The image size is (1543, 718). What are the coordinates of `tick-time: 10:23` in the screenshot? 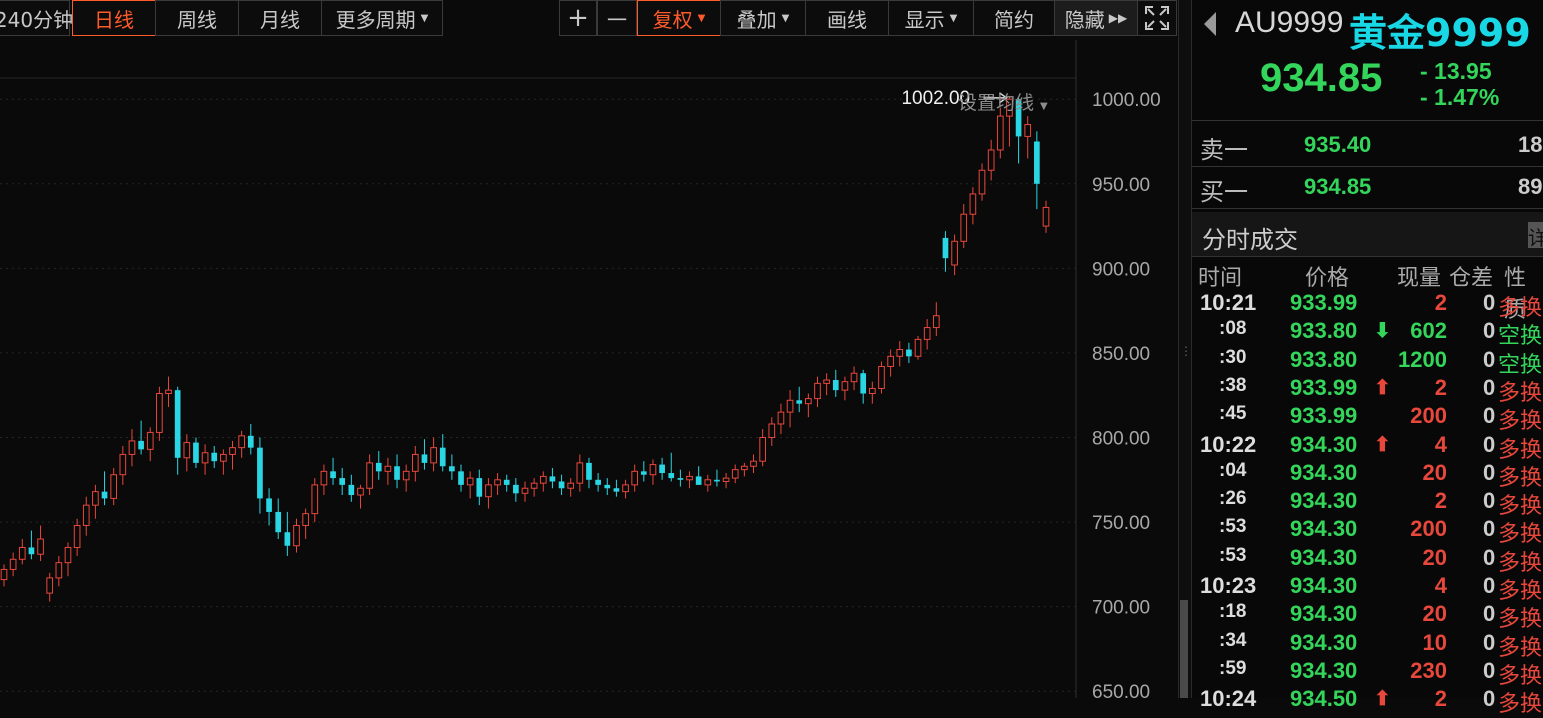 It's located at (1228, 585).